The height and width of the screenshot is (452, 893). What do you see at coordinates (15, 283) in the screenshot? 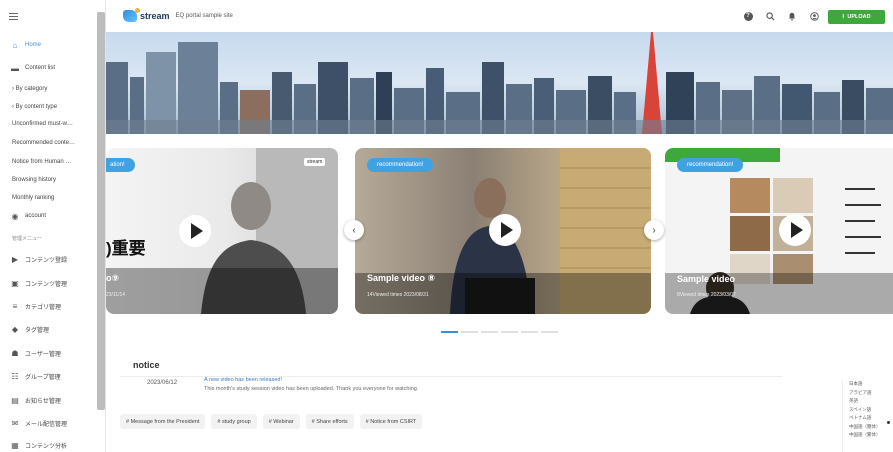
I see `content-manage-icon: ▣` at bounding box center [15, 283].